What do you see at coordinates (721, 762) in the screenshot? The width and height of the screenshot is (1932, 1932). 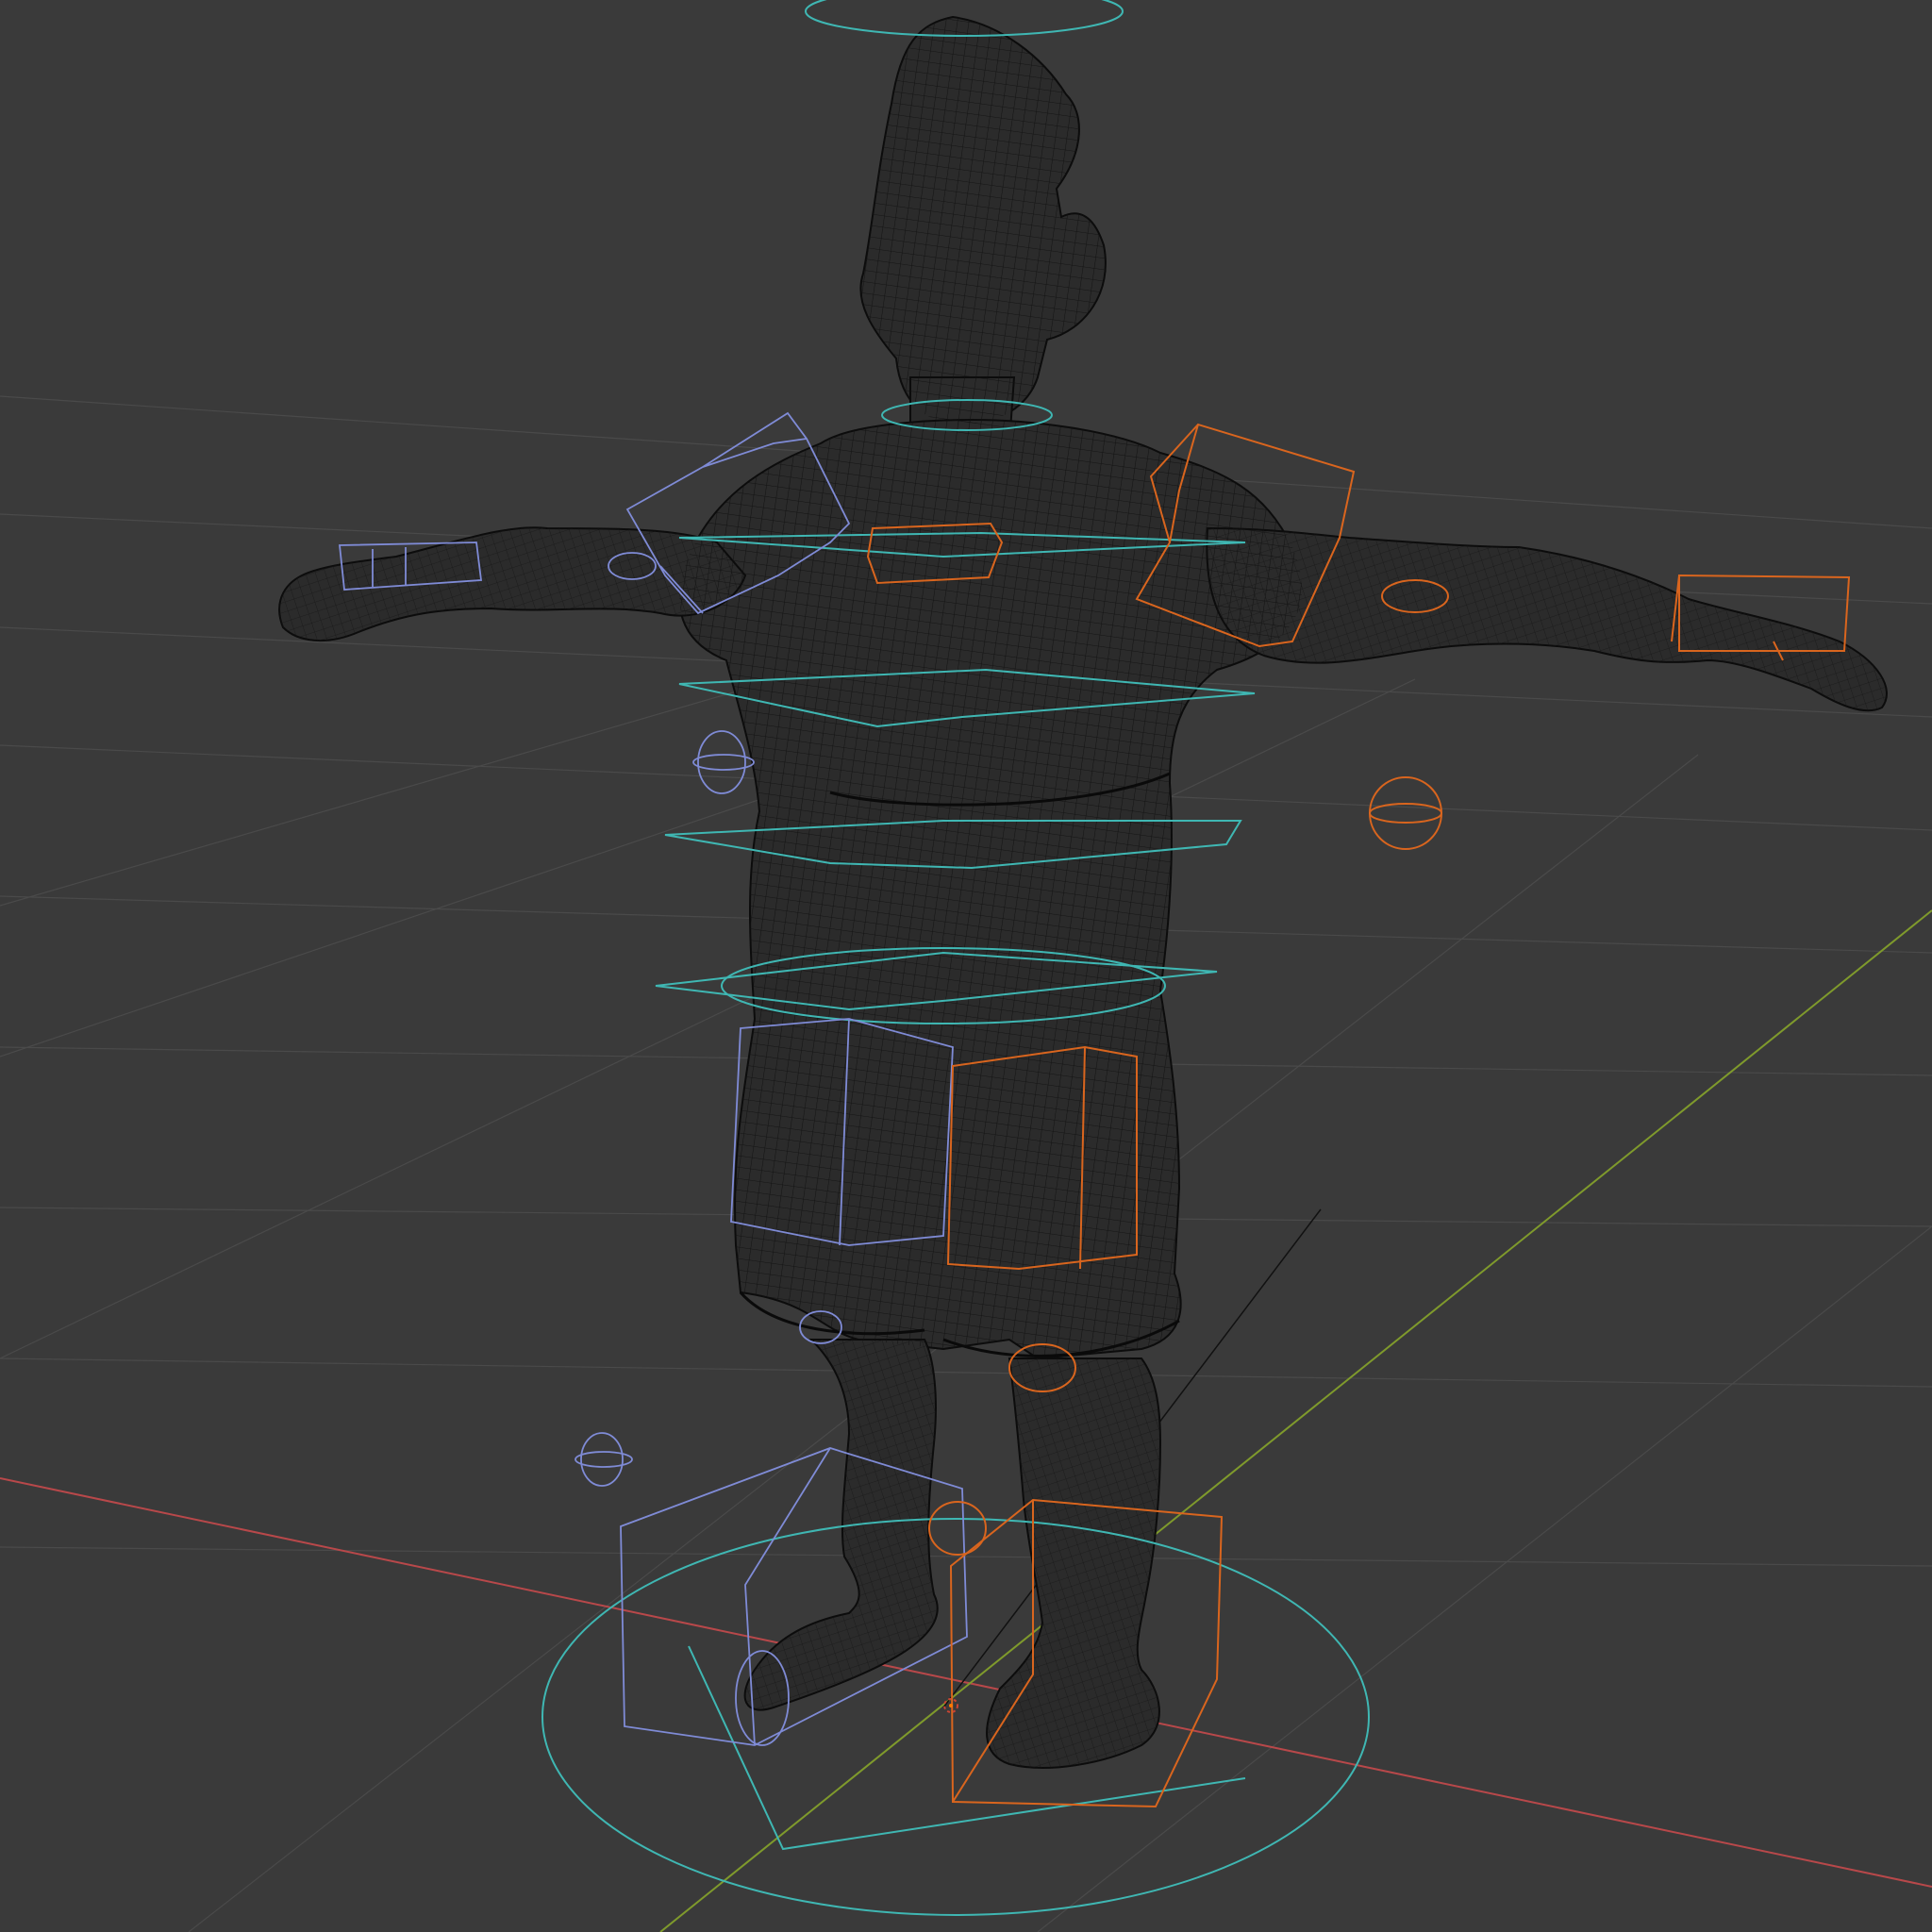 I see `left-elbow-pole` at bounding box center [721, 762].